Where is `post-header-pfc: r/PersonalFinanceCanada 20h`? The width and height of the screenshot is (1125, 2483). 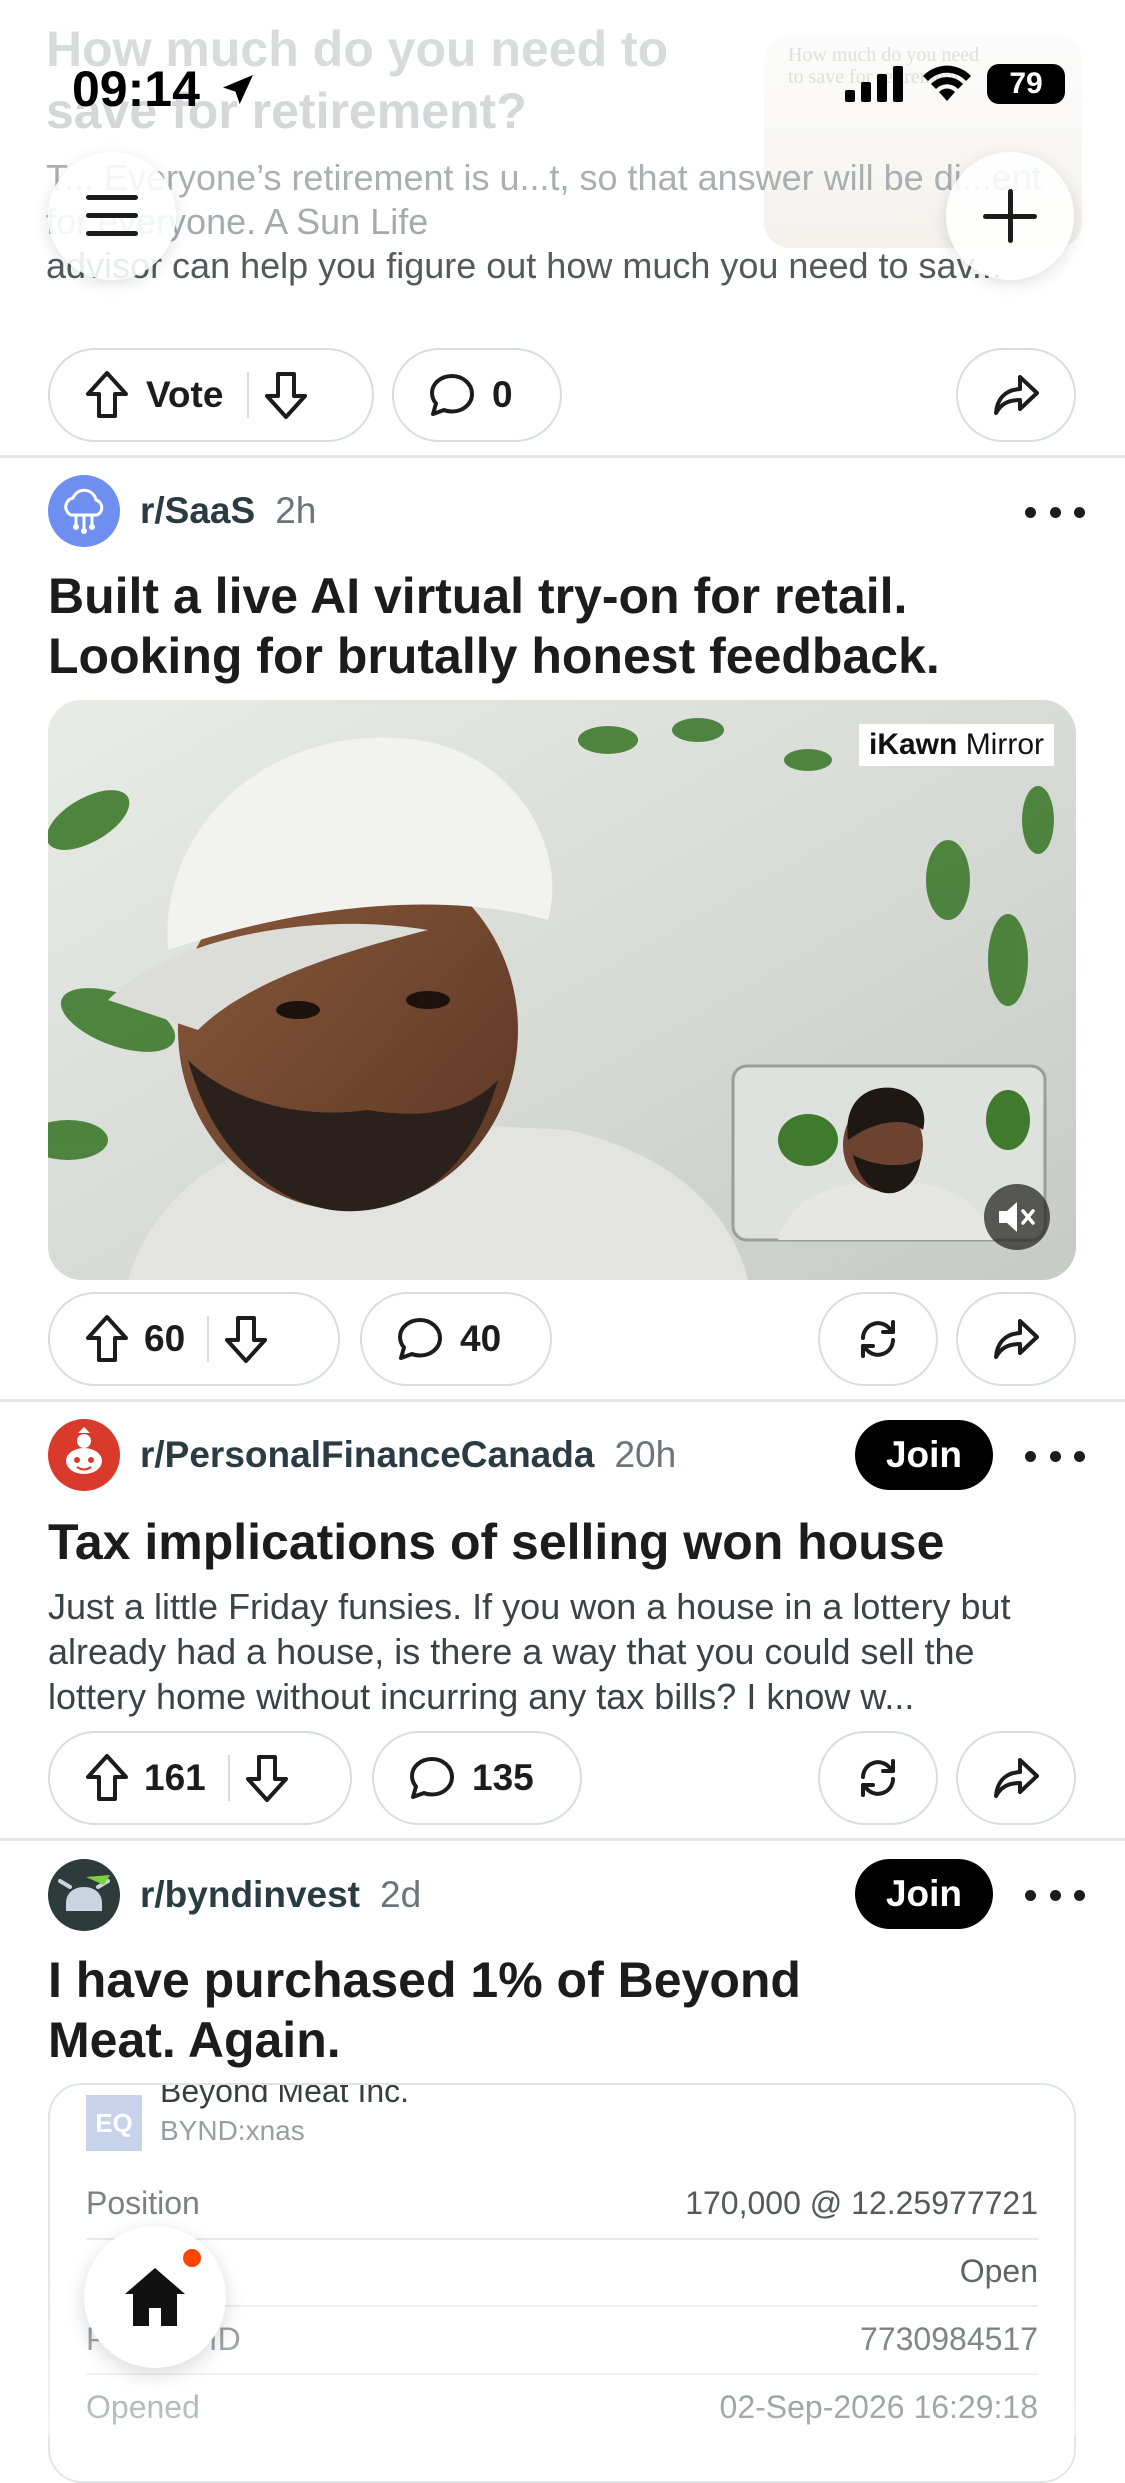 post-header-pfc: r/PersonalFinanceCanada 20h is located at coordinates (362, 1455).